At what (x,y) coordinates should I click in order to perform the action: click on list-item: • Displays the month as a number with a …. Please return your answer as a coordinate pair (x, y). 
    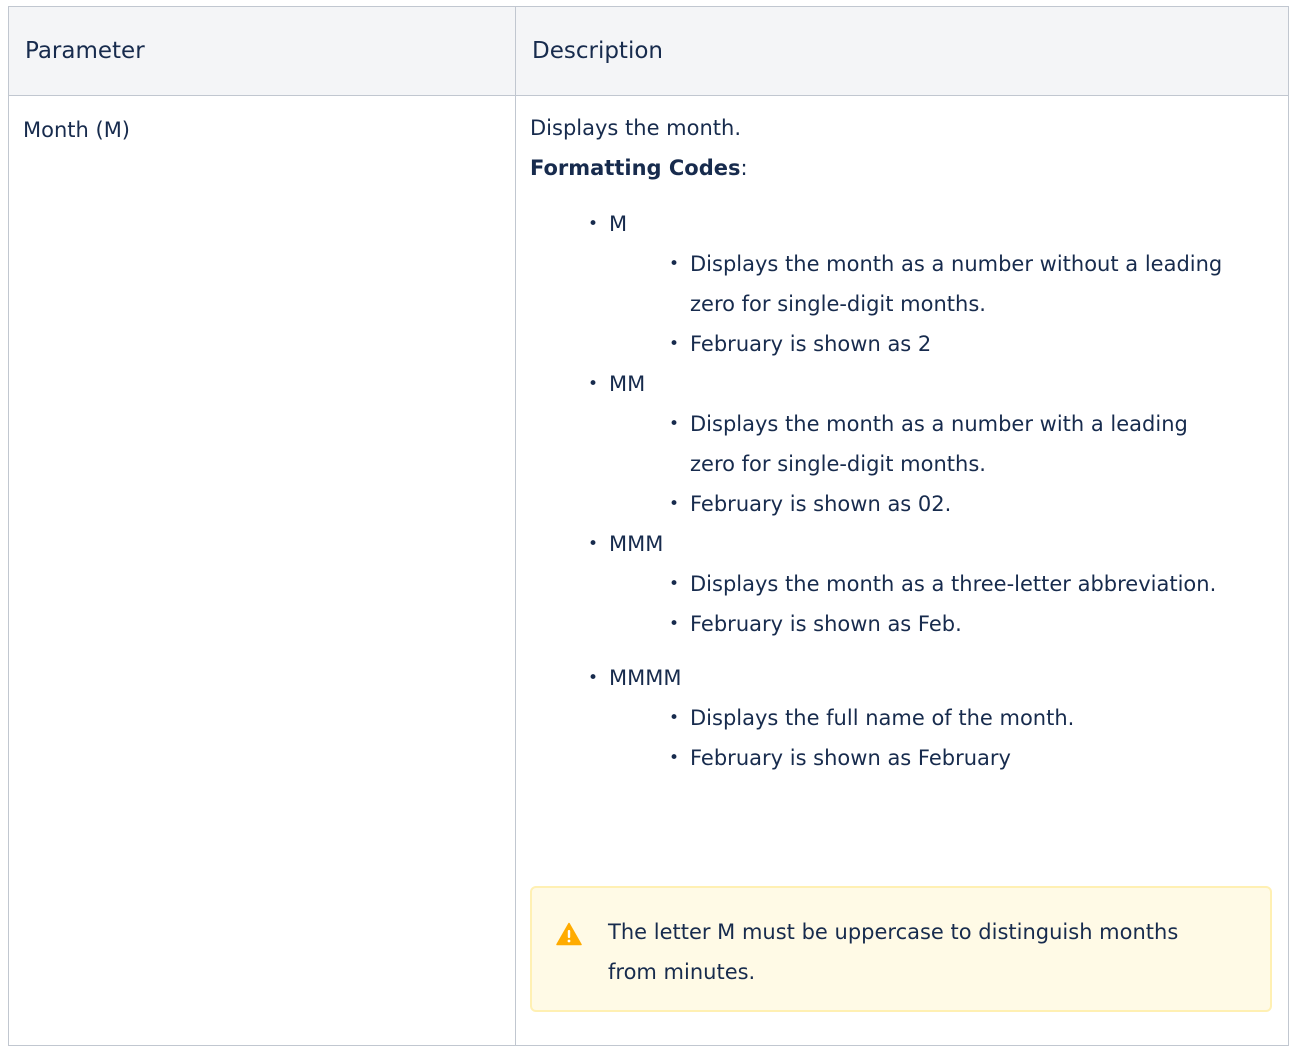
    Looking at the image, I should click on (943, 444).